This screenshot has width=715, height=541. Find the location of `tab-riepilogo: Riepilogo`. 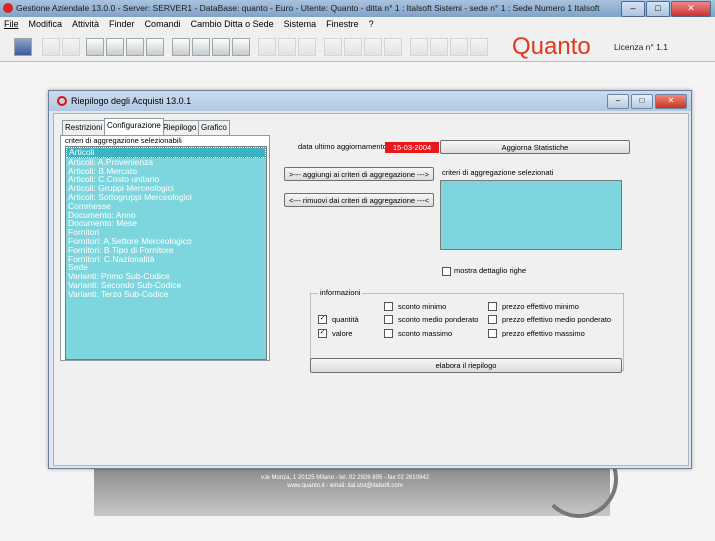

tab-riepilogo: Riepilogo is located at coordinates (180, 127).